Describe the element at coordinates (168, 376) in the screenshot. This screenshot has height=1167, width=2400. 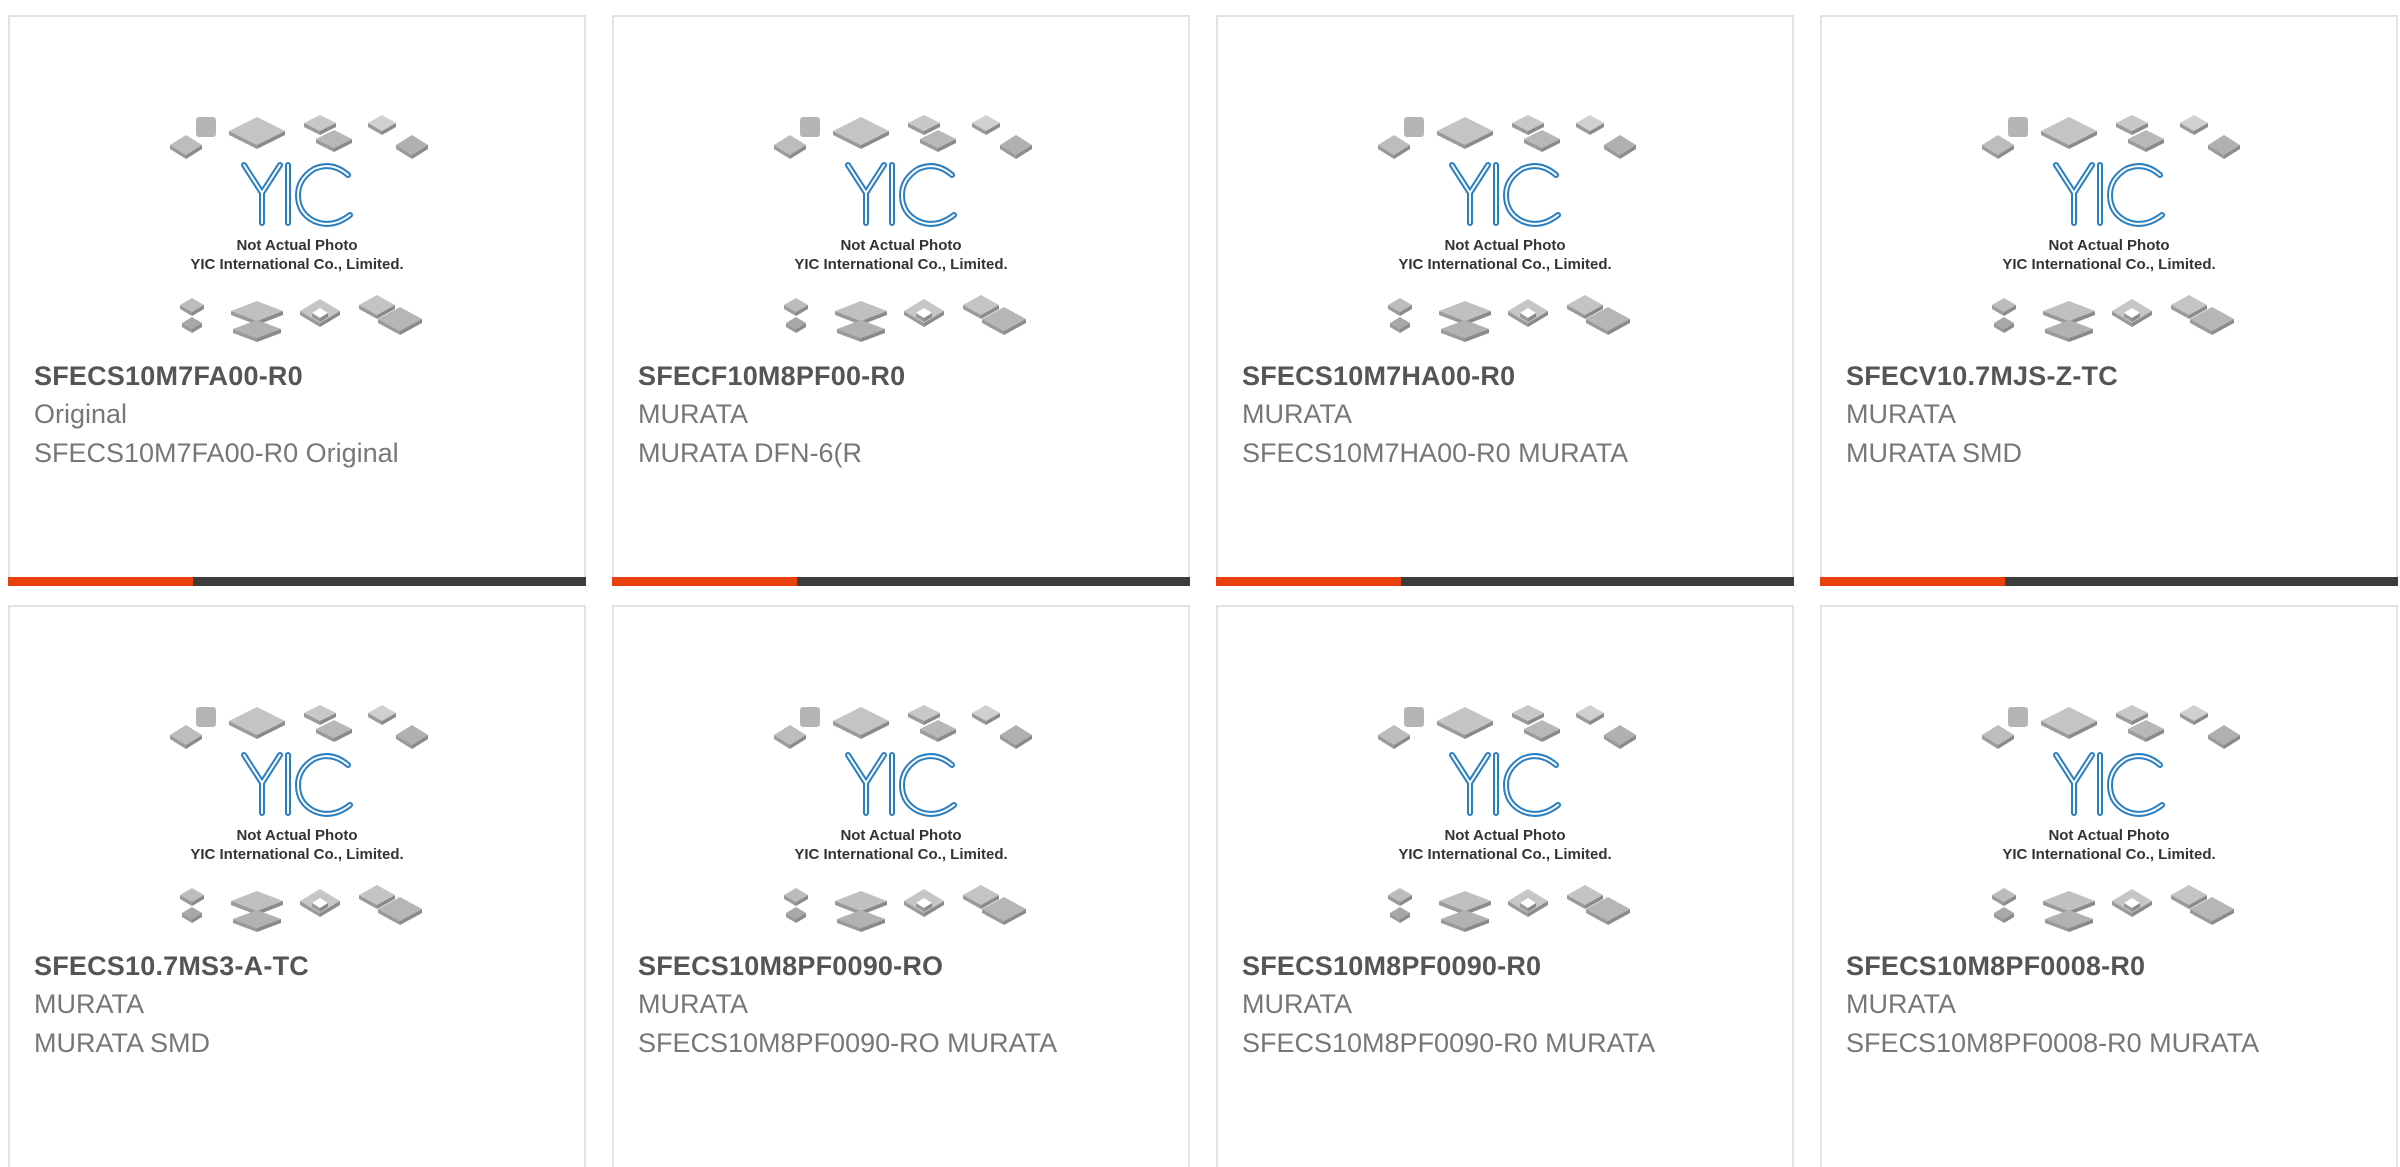
I see `part-number: SFECS10M7FA00-R0` at that location.